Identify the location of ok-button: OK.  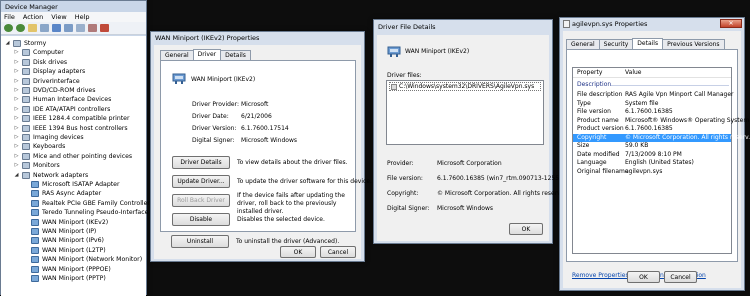
(298, 252).